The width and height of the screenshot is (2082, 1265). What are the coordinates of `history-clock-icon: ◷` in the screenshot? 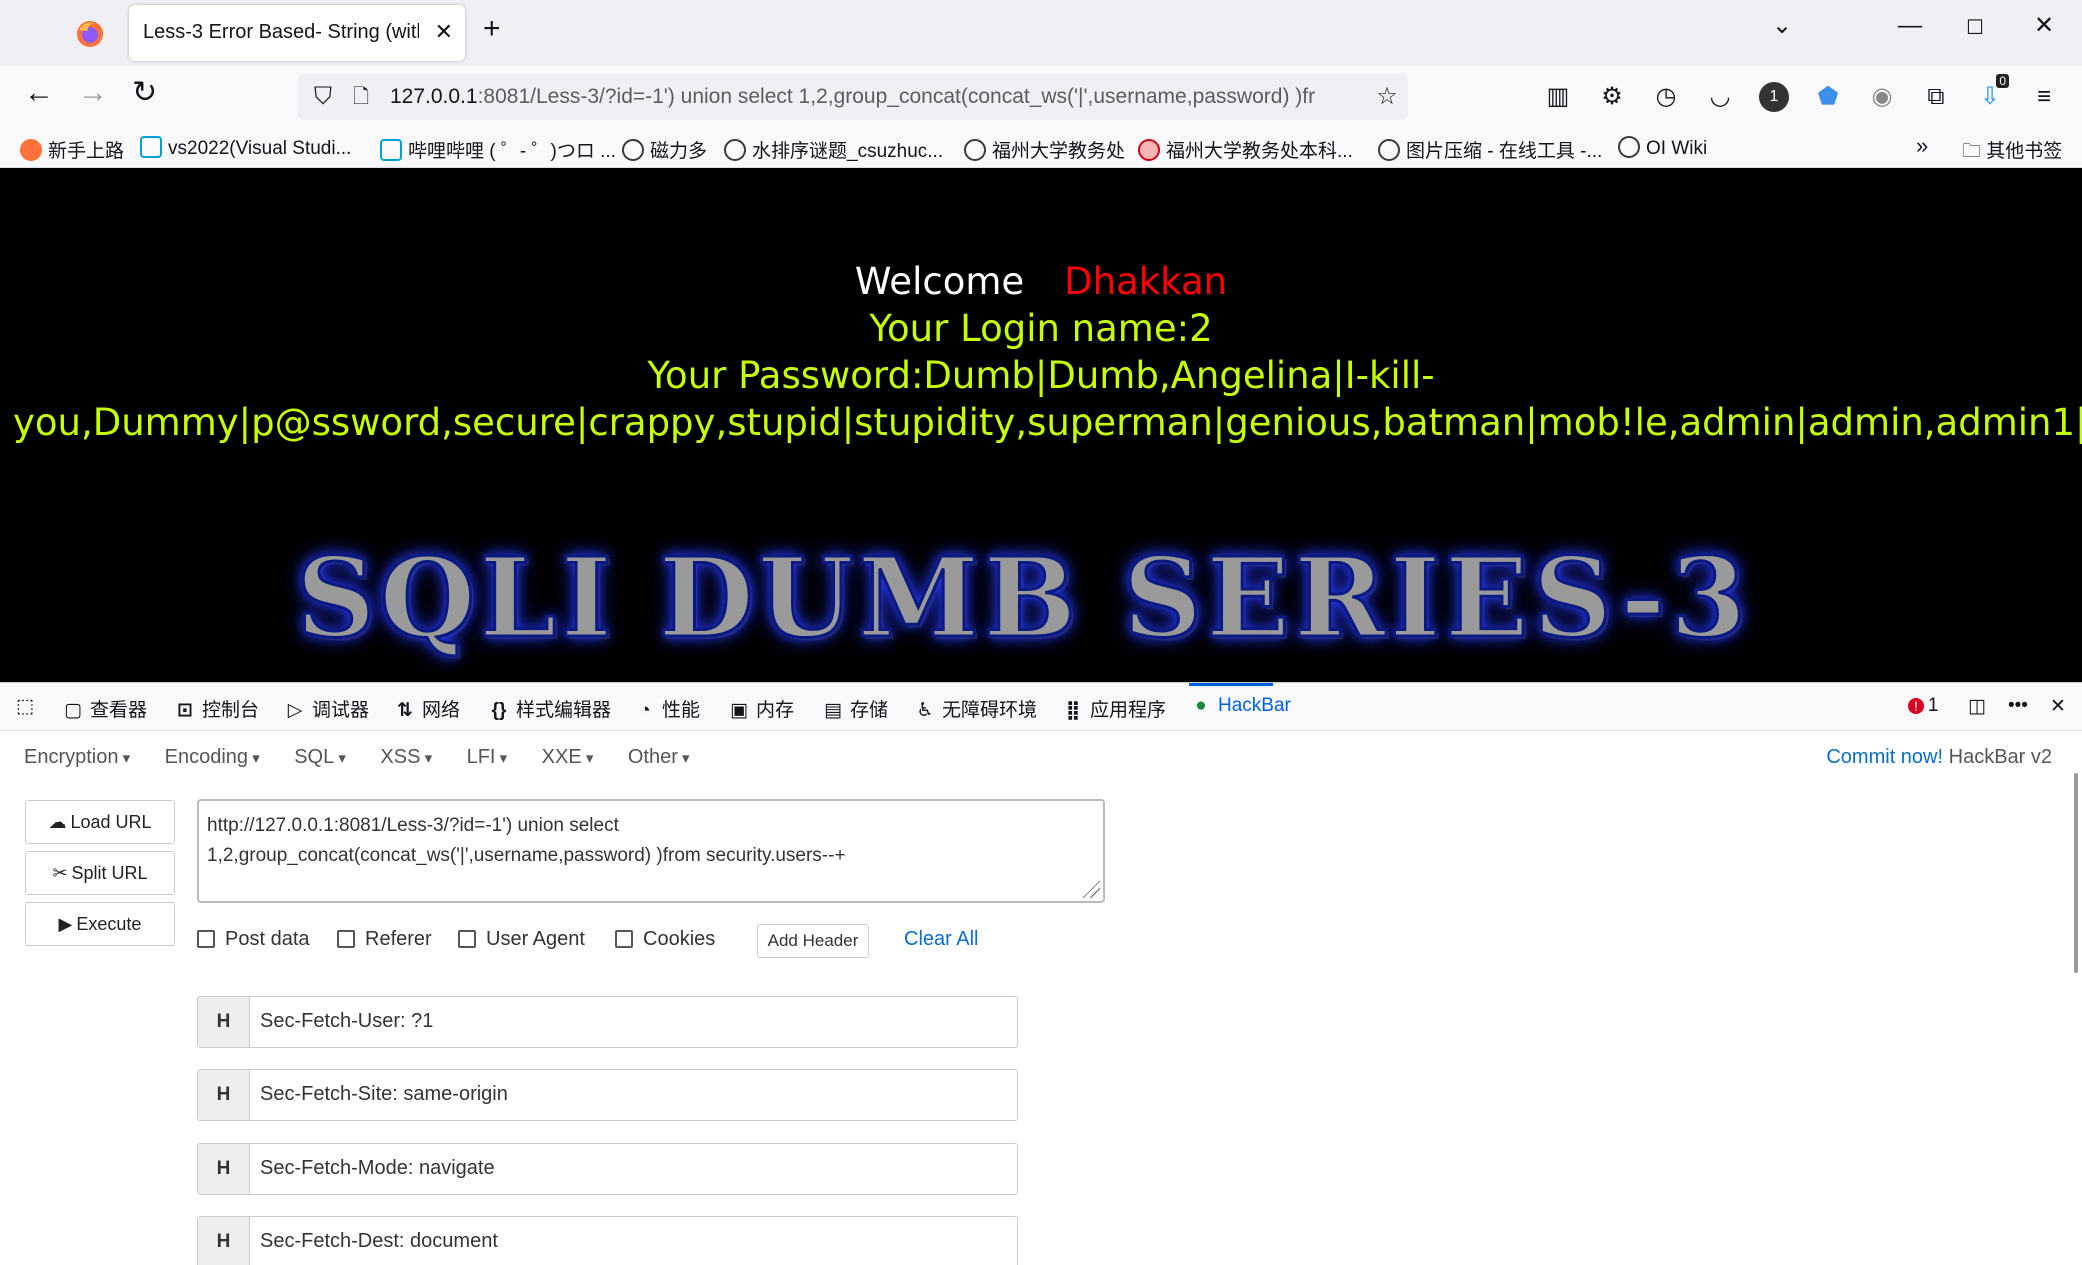 It's located at (1666, 97).